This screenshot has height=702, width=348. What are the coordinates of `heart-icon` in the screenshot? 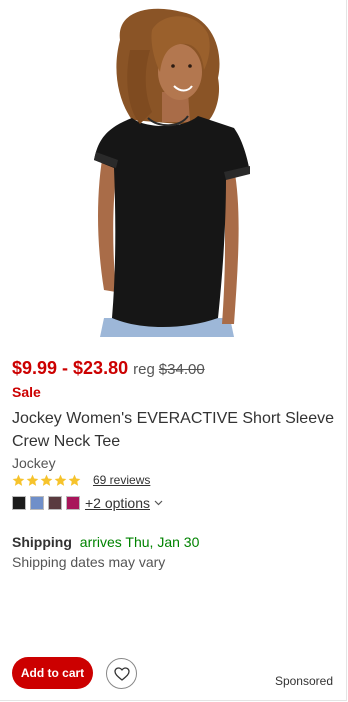 It's located at (121, 673).